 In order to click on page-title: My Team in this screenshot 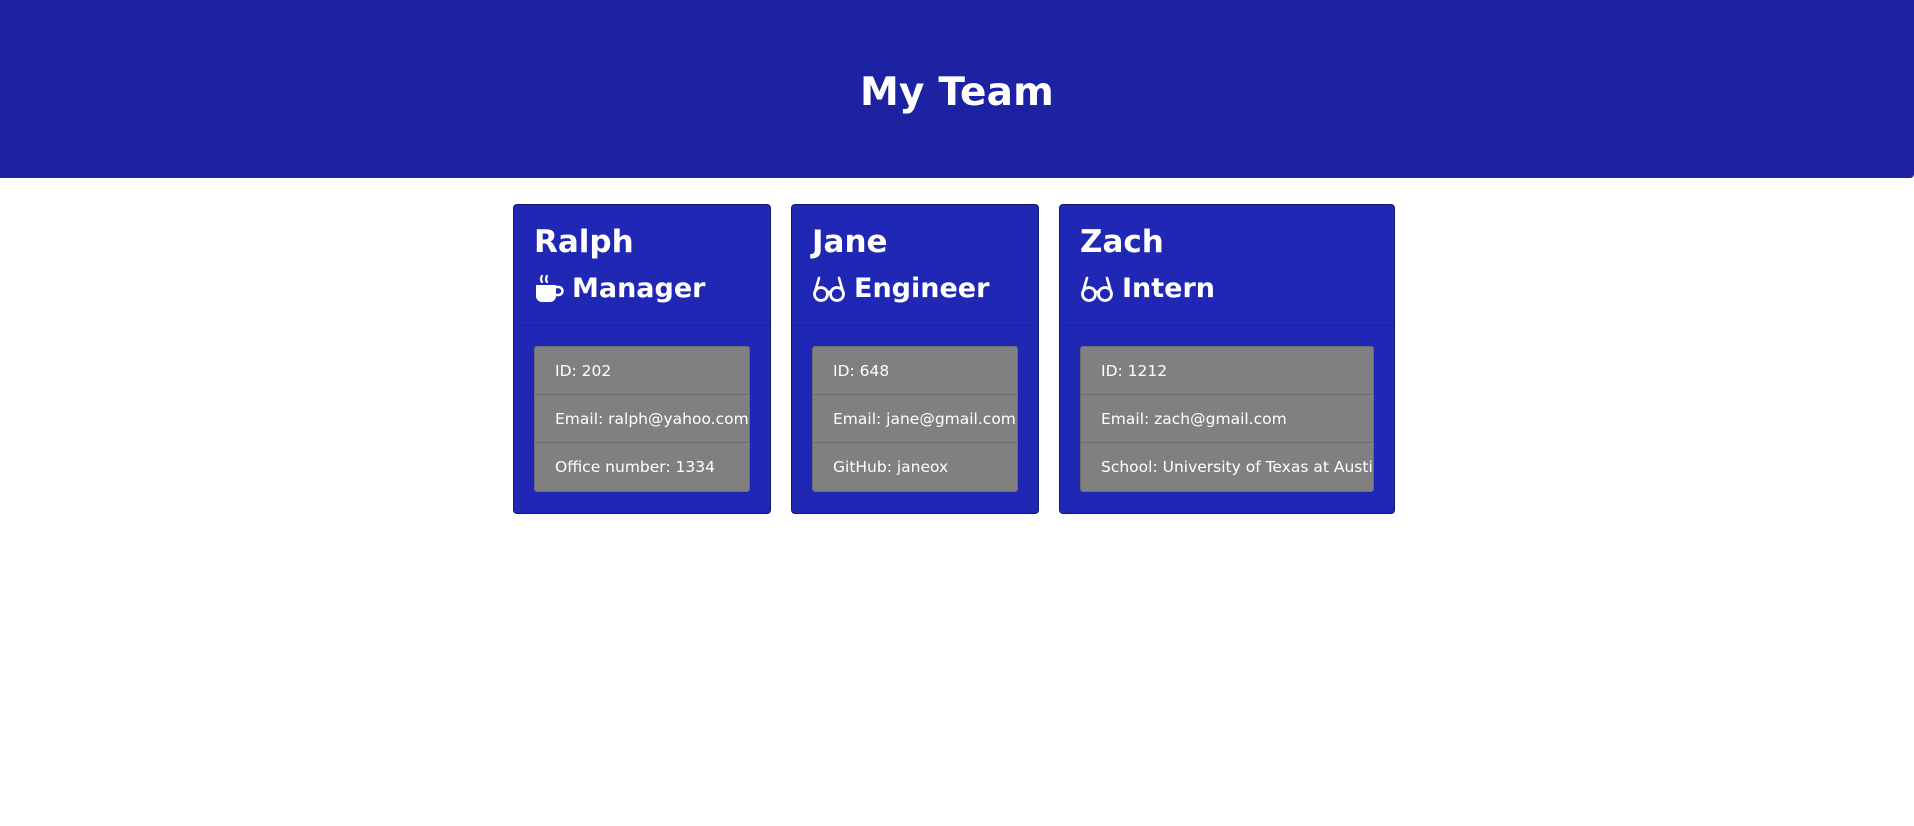, I will do `click(957, 92)`.